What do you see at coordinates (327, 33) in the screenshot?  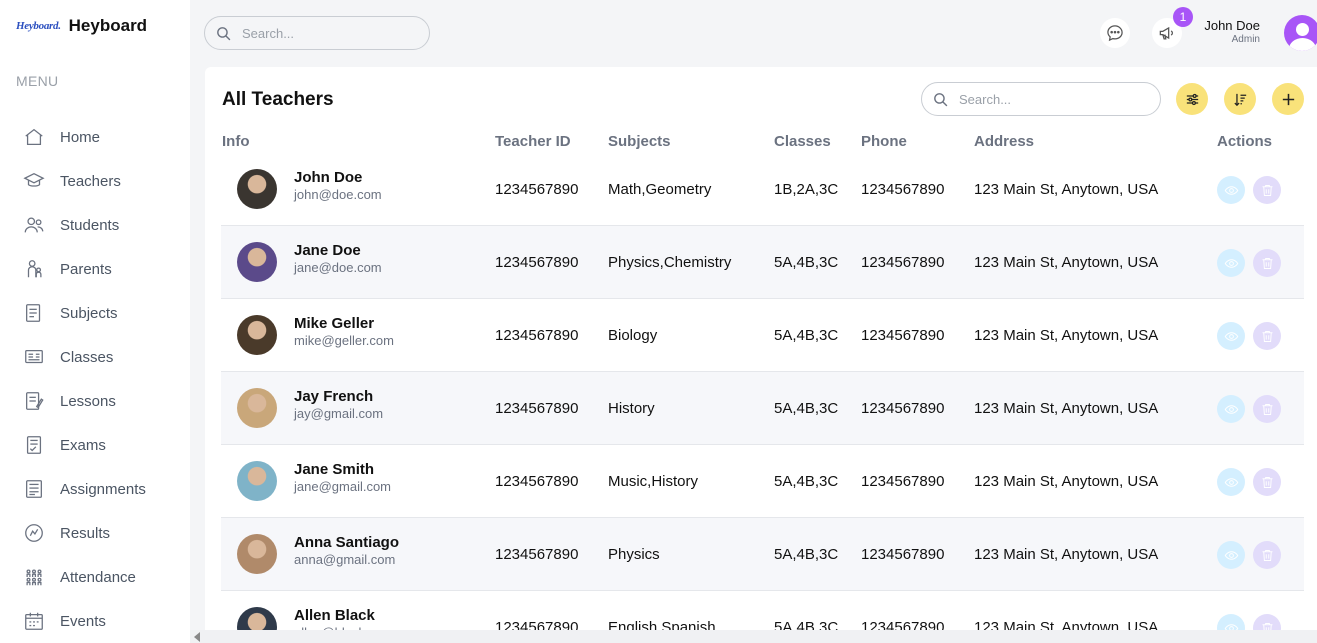 I see `top-search-input` at bounding box center [327, 33].